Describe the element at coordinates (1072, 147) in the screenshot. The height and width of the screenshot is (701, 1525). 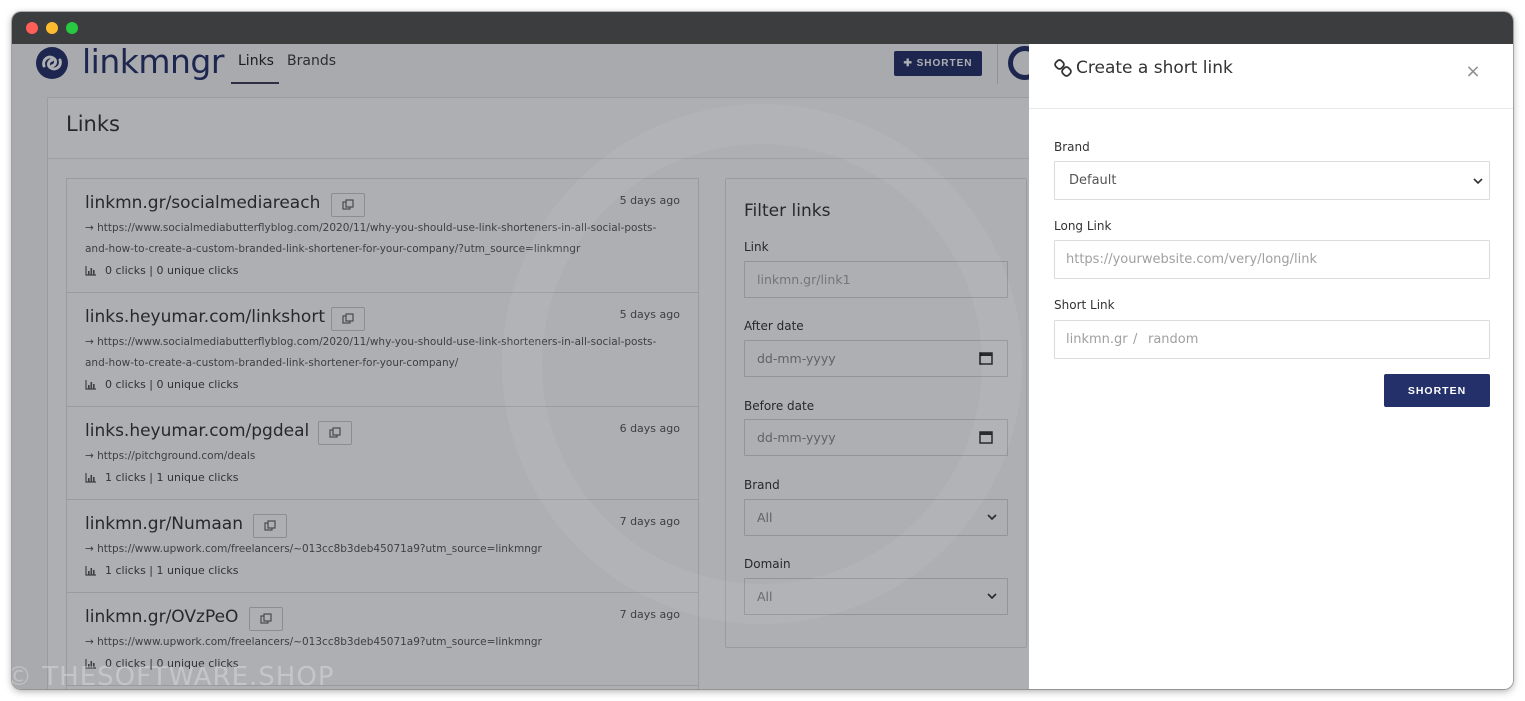
I see `brand-label: Brand` at that location.